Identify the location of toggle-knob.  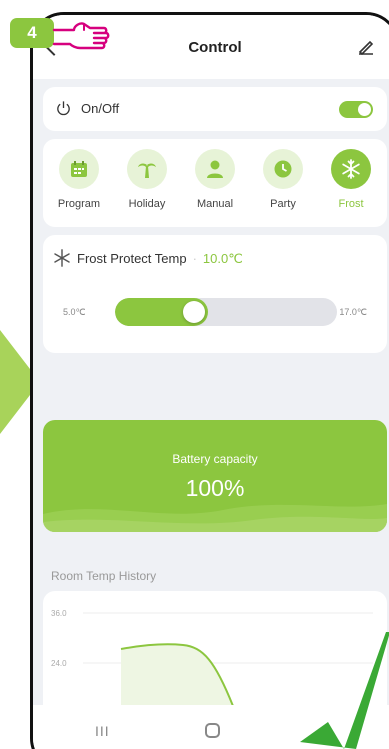
(364, 109).